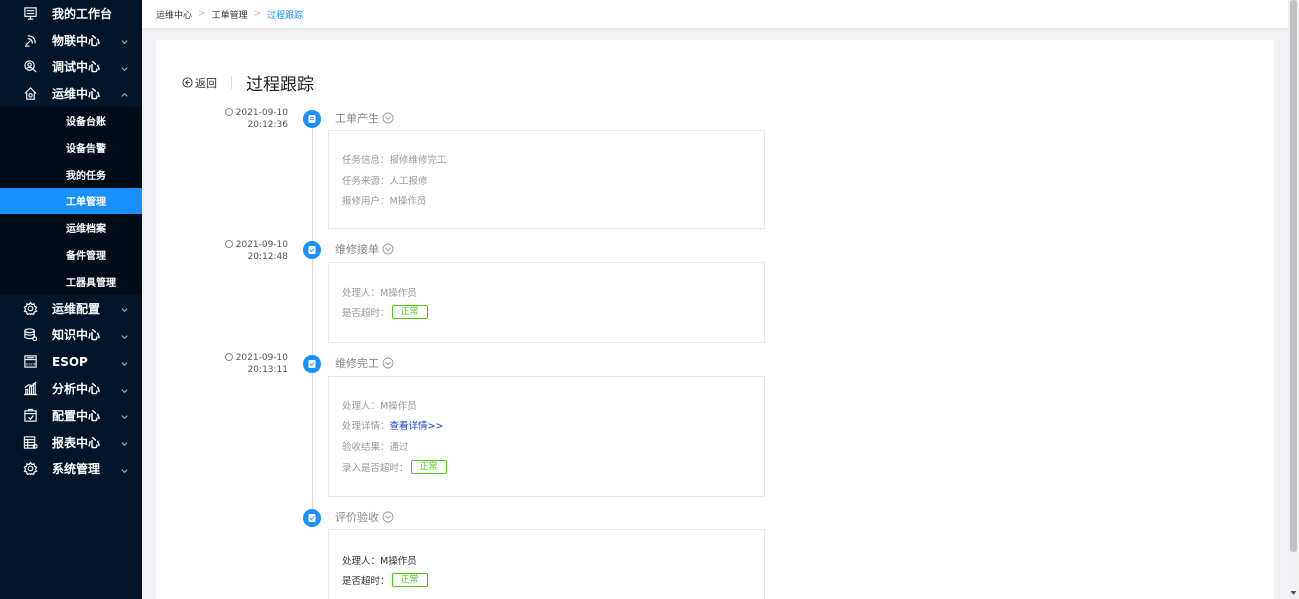 This screenshot has height=599, width=1299. What do you see at coordinates (30, 67) in the screenshot?
I see `user-search-icon` at bounding box center [30, 67].